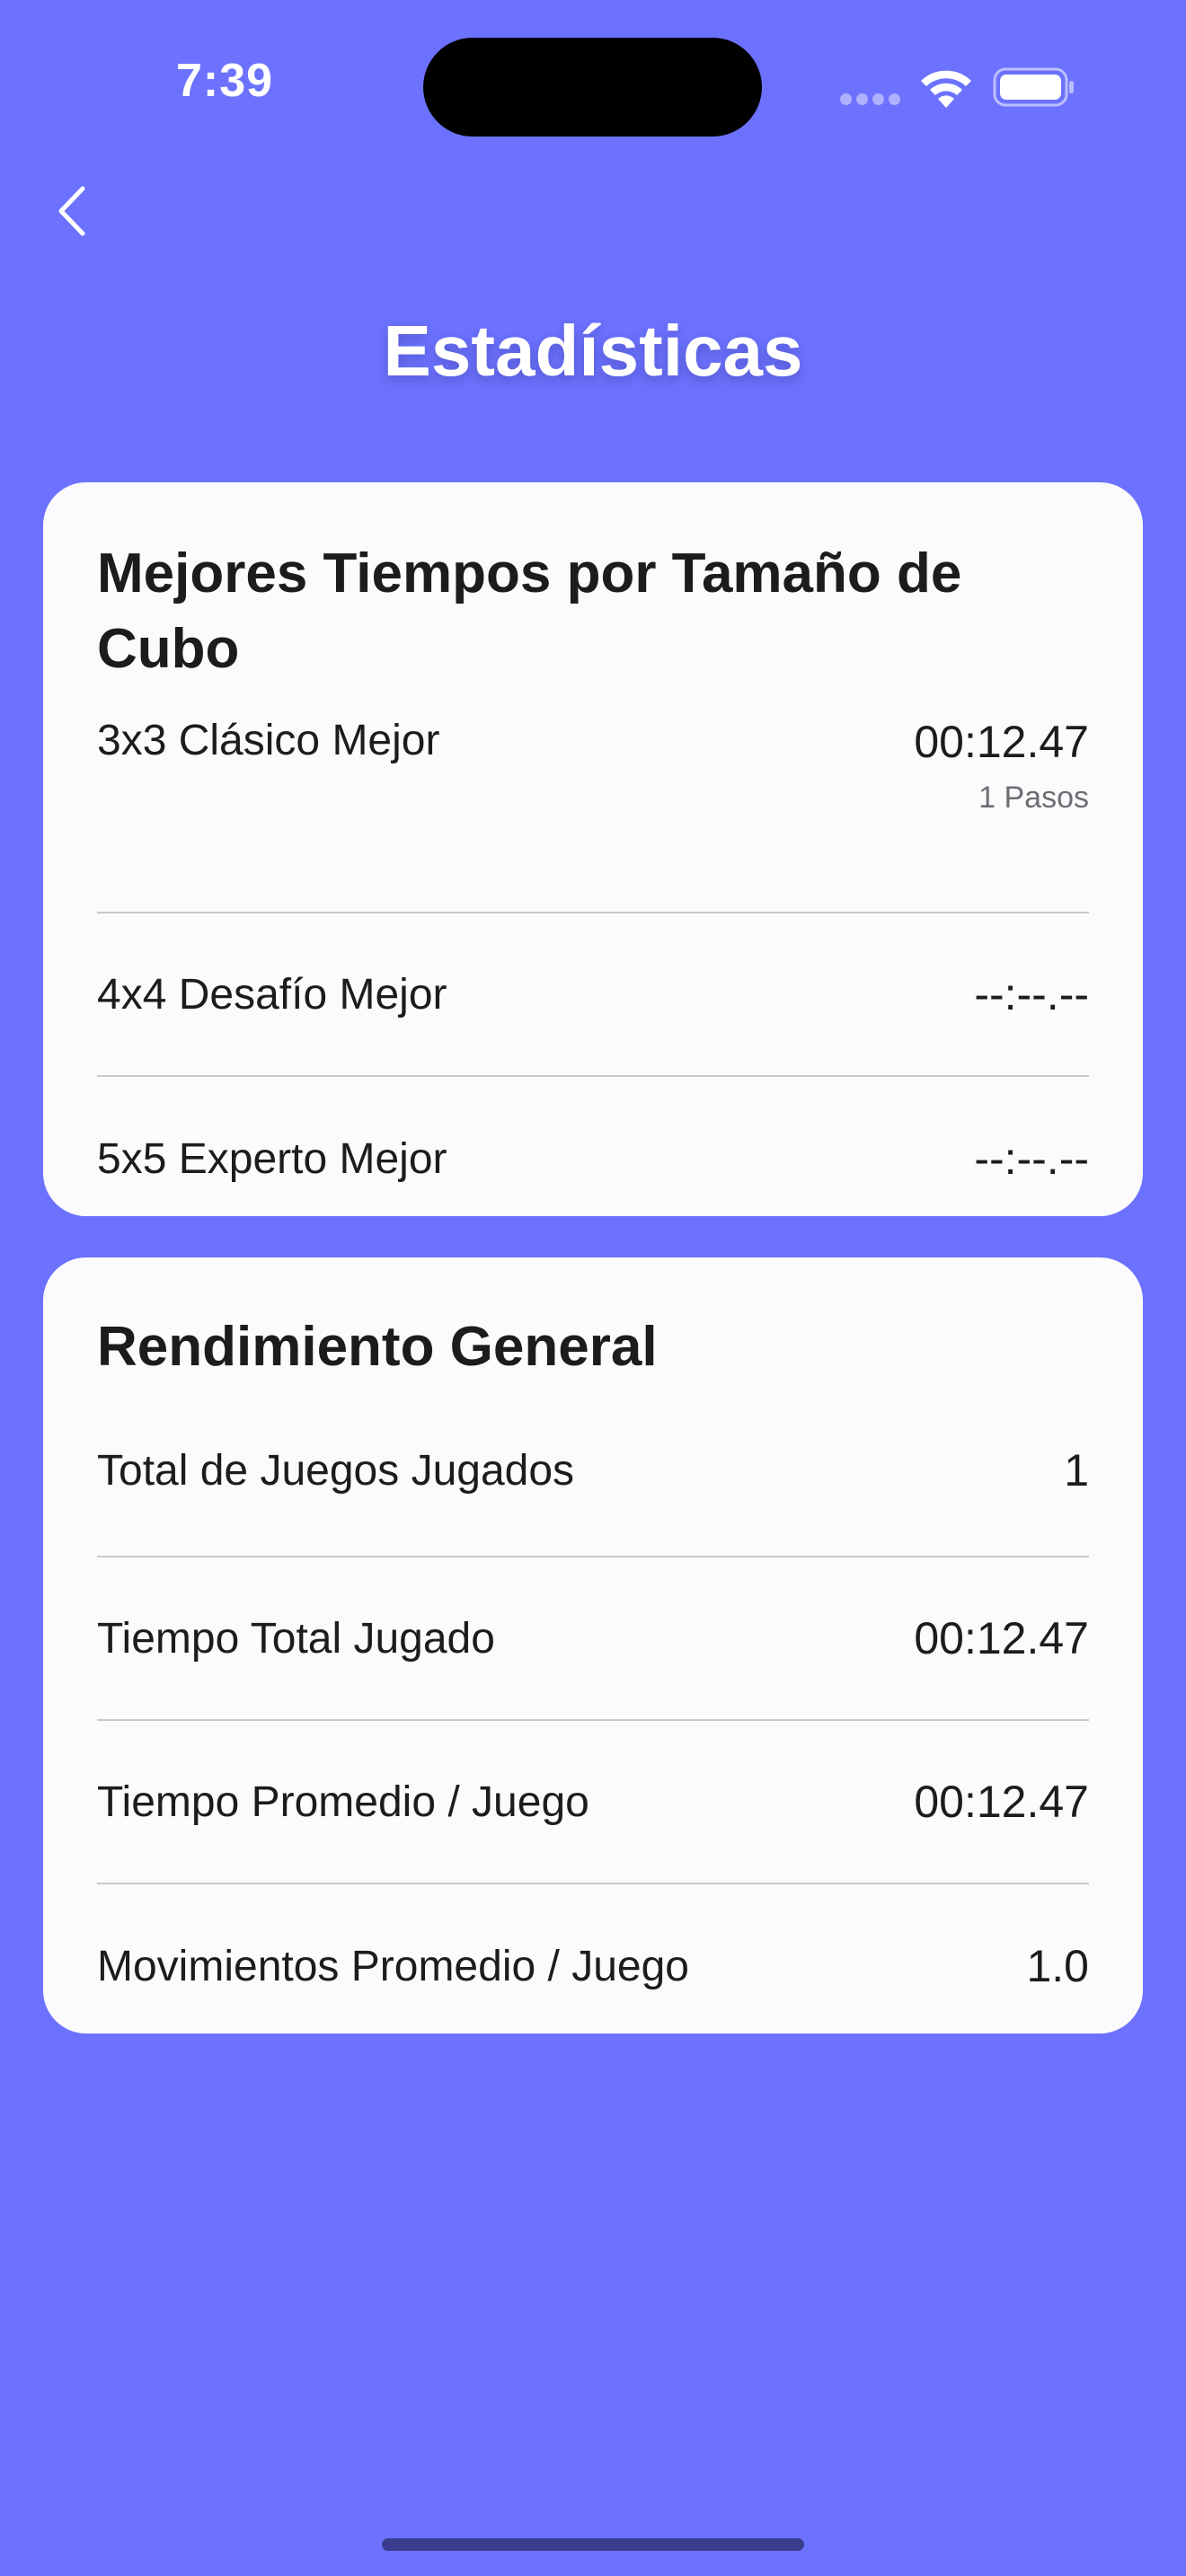 This screenshot has width=1186, height=2576. What do you see at coordinates (593, 1639) in the screenshot?
I see `stat-row-total-time: Tiempo Total Jugado 00:12.47` at bounding box center [593, 1639].